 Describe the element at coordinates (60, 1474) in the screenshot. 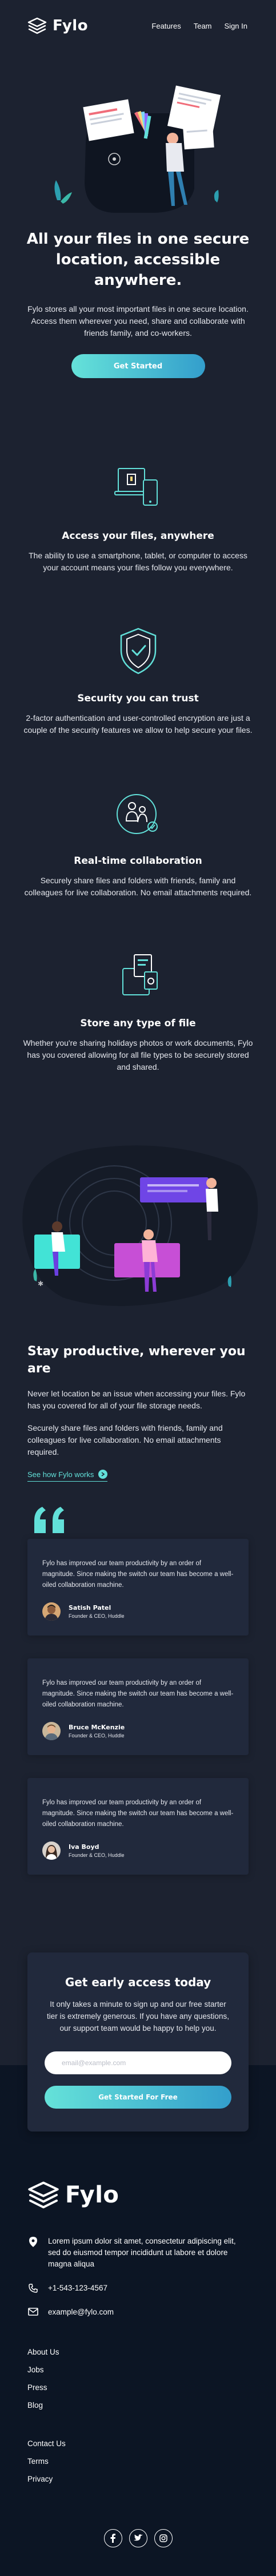

I see `see-how-link-label: See how Fylo works` at that location.